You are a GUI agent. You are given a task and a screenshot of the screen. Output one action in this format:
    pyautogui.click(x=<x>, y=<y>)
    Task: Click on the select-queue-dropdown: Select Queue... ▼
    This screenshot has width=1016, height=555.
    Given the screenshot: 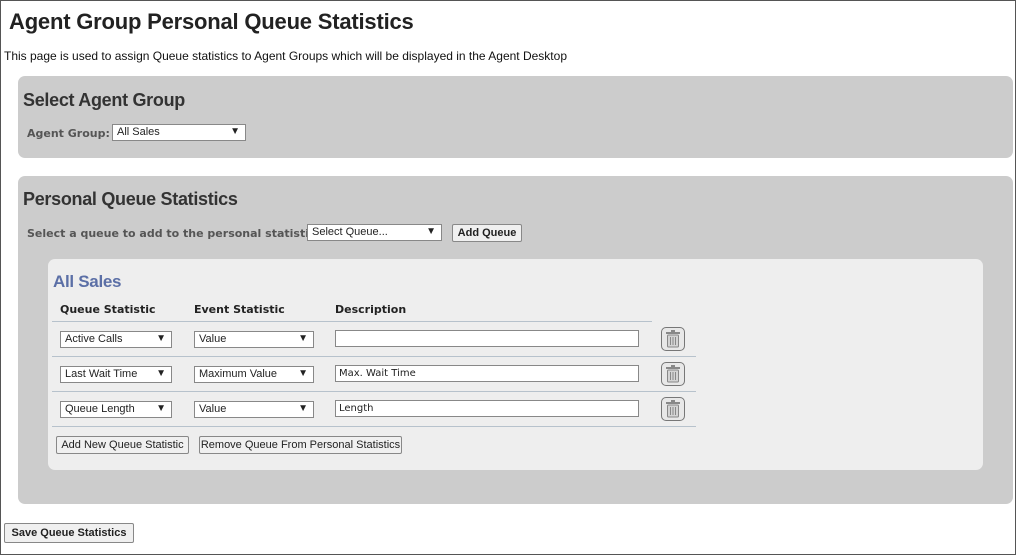 What is the action you would take?
    pyautogui.click(x=374, y=232)
    